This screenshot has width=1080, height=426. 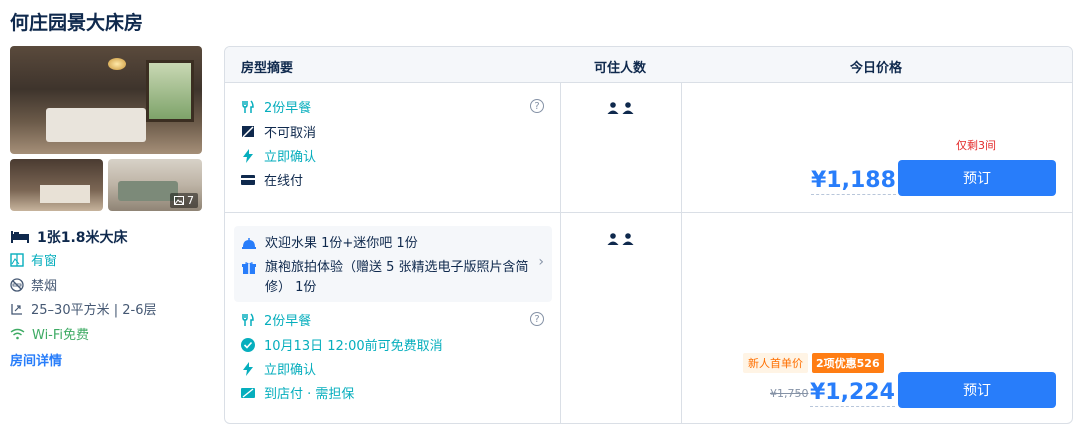 I want to click on gift-photo: 旗袍旅拍体验（赠送 5 张精选电子版照片含简修） 1份, so click(x=387, y=278).